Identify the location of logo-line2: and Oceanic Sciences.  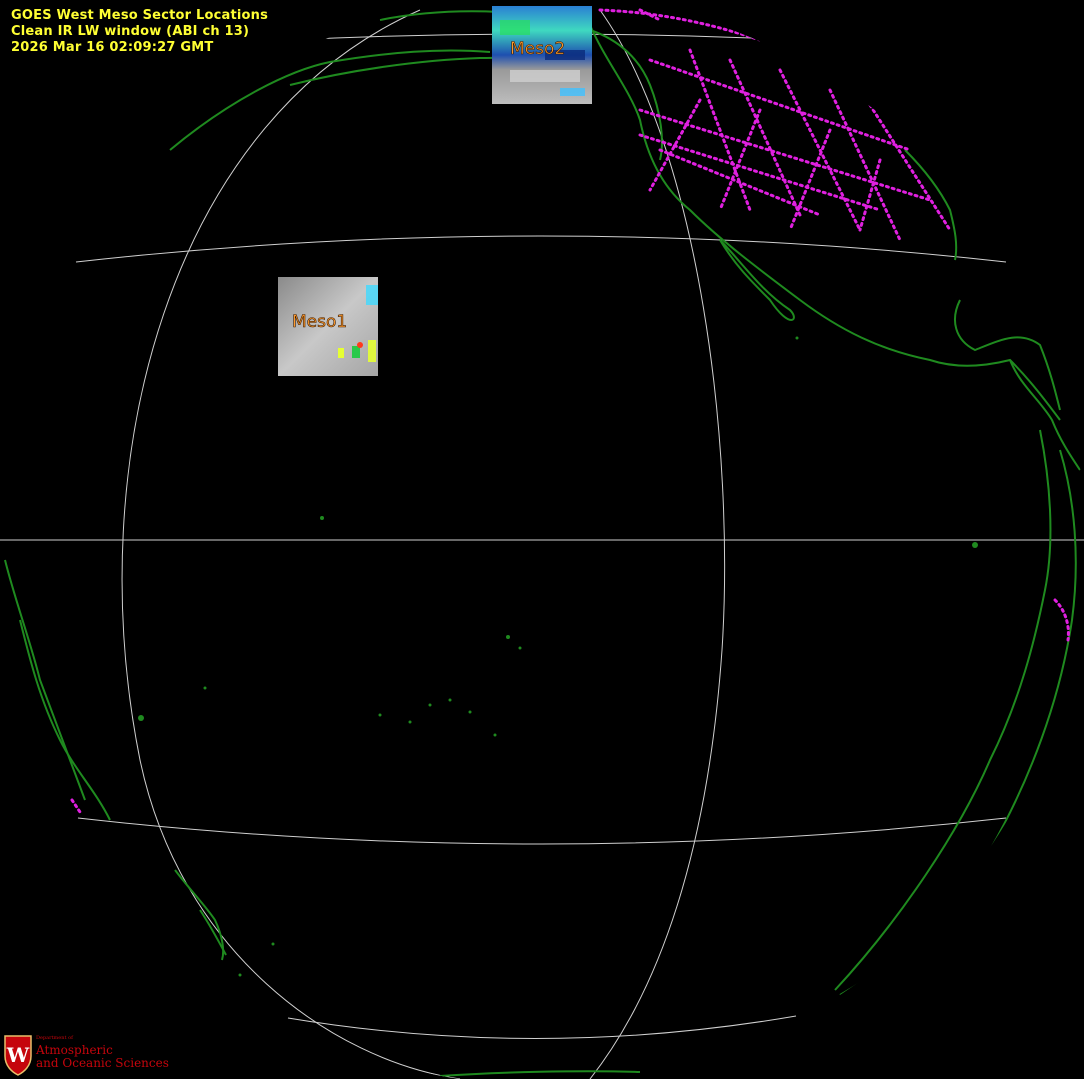
(102, 1063).